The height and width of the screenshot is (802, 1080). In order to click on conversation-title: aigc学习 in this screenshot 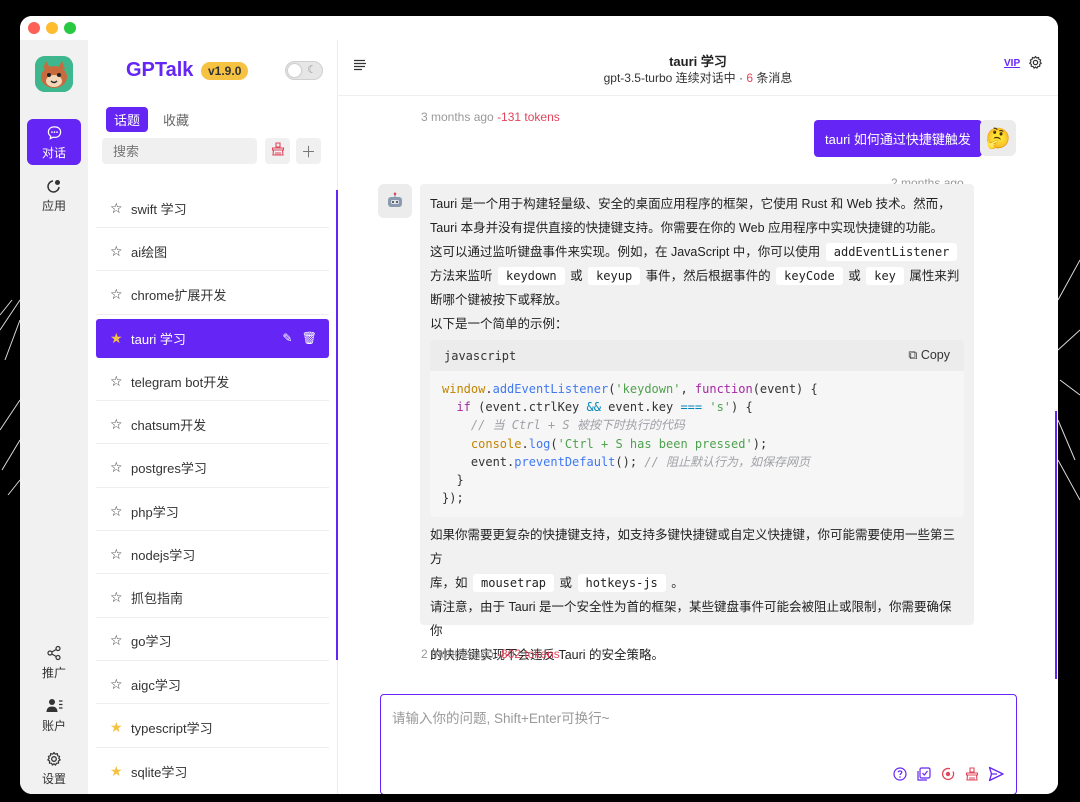, I will do `click(156, 685)`.